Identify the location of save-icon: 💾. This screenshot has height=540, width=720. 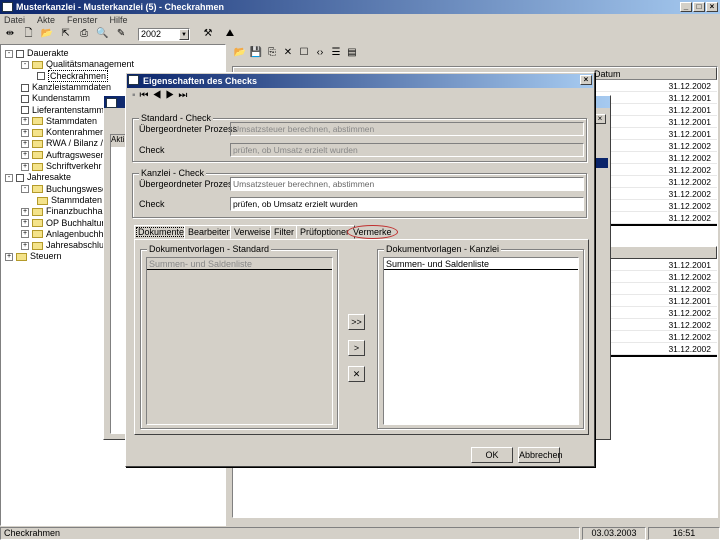
(256, 53).